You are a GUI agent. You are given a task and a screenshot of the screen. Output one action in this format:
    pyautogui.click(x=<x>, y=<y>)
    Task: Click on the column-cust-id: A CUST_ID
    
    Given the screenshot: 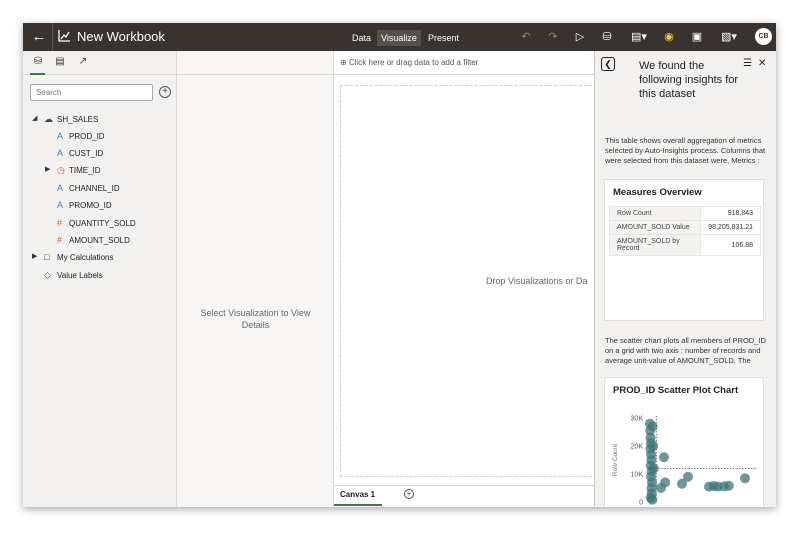 What is the action you would take?
    pyautogui.click(x=80, y=153)
    